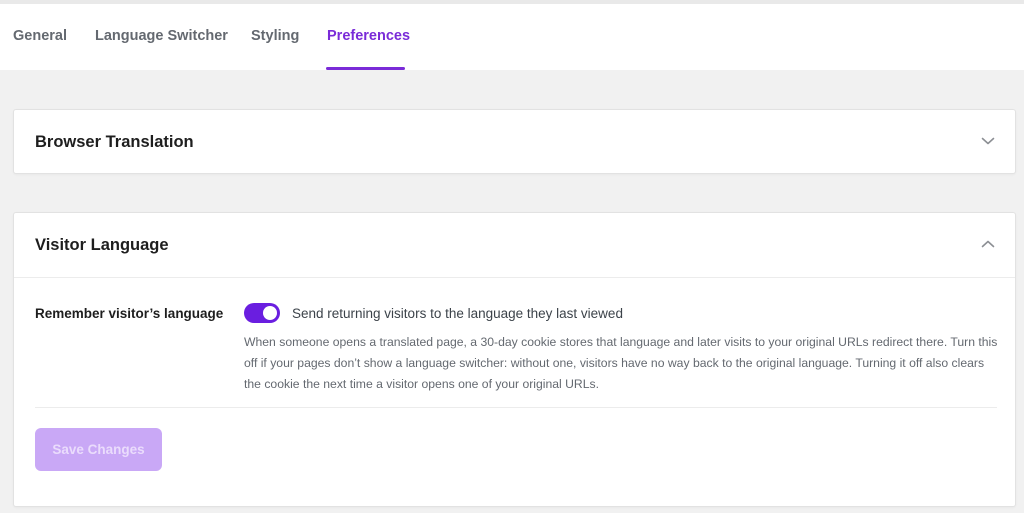 Image resolution: width=1024 pixels, height=513 pixels. I want to click on chevron-up-icon, so click(988, 244).